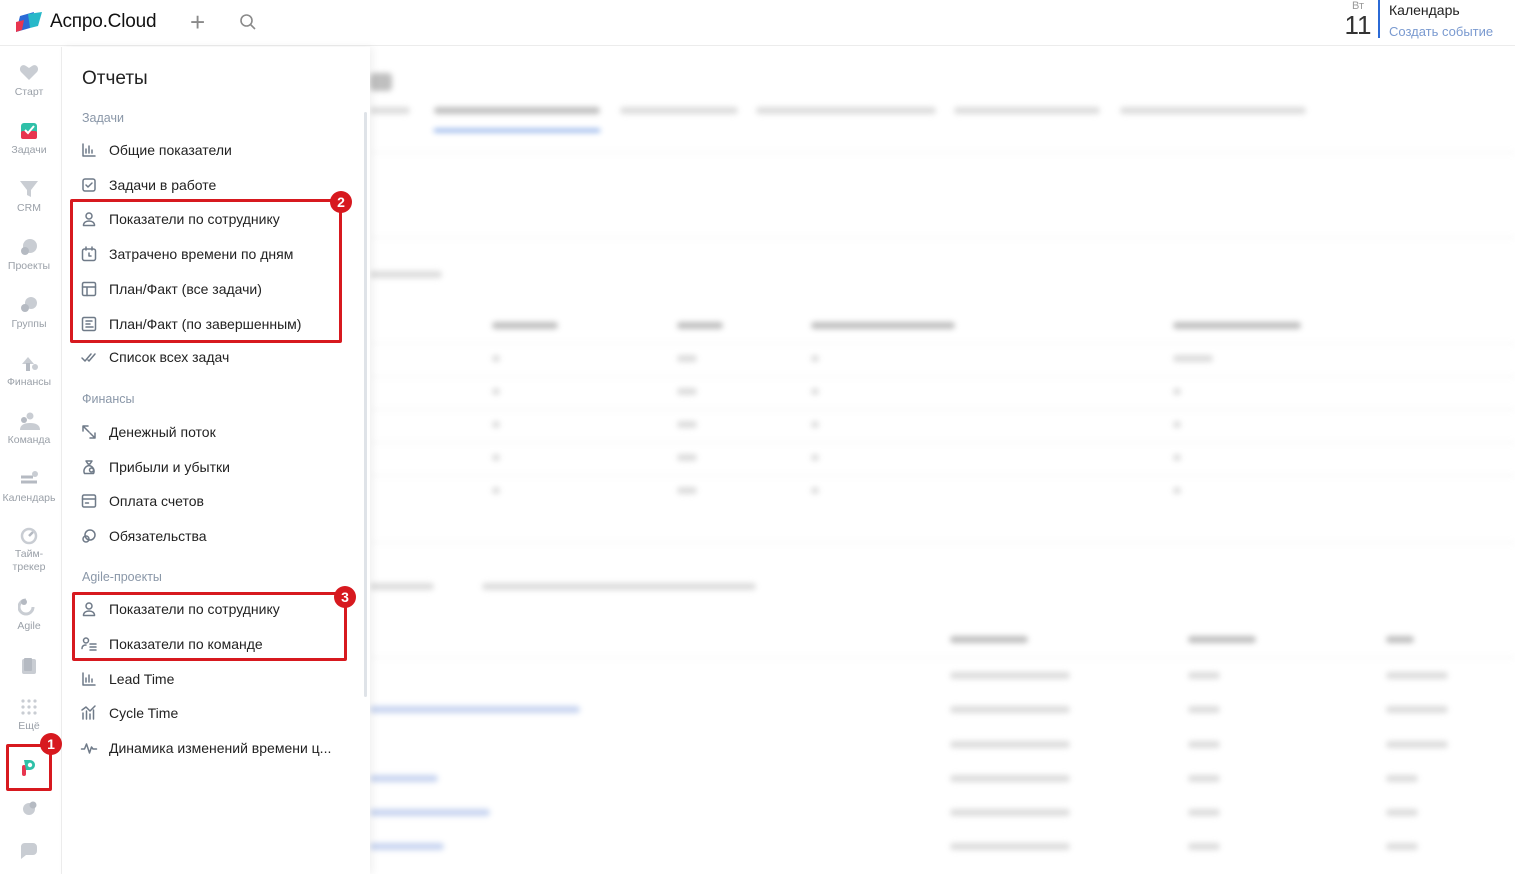 The image size is (1515, 874). I want to click on brand-logo-icon, so click(29, 22).